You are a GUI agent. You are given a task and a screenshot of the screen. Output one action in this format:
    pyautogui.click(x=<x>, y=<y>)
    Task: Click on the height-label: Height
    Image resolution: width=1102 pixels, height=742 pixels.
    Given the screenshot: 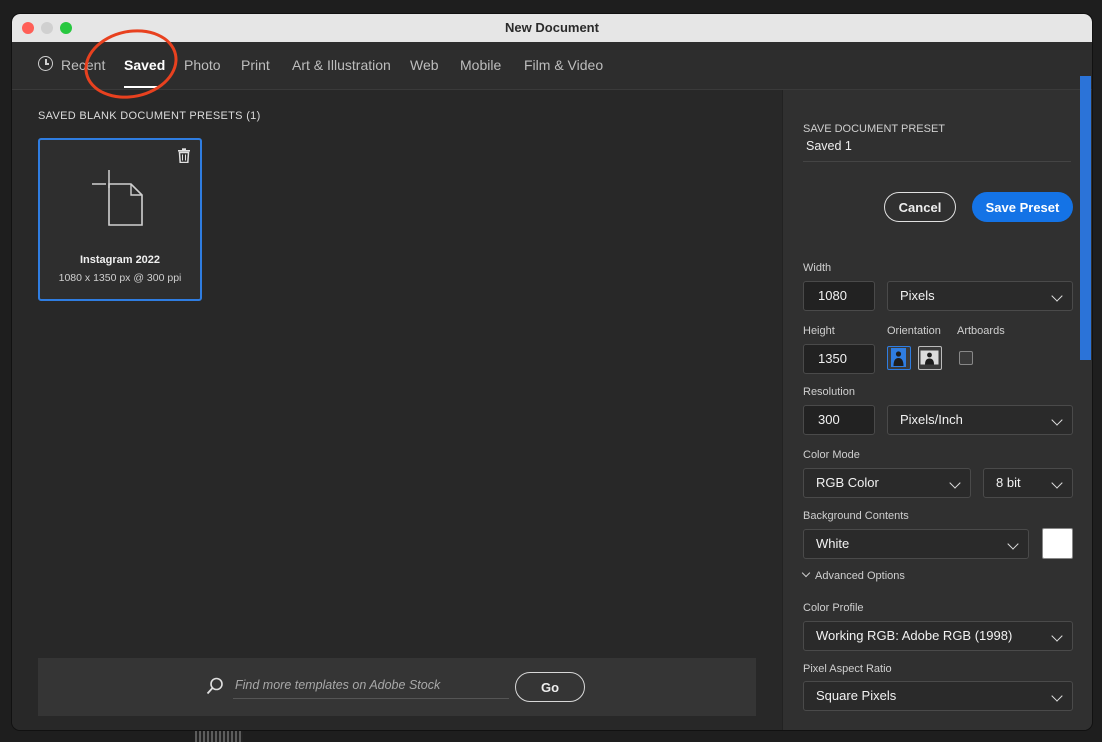 What is the action you would take?
    pyautogui.click(x=819, y=331)
    